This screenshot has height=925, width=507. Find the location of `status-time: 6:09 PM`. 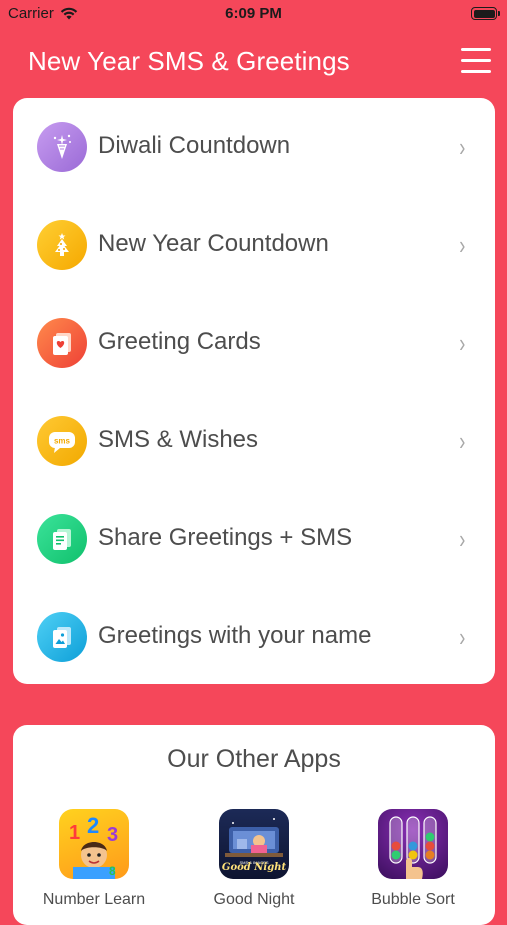

status-time: 6:09 PM is located at coordinates (253, 13).